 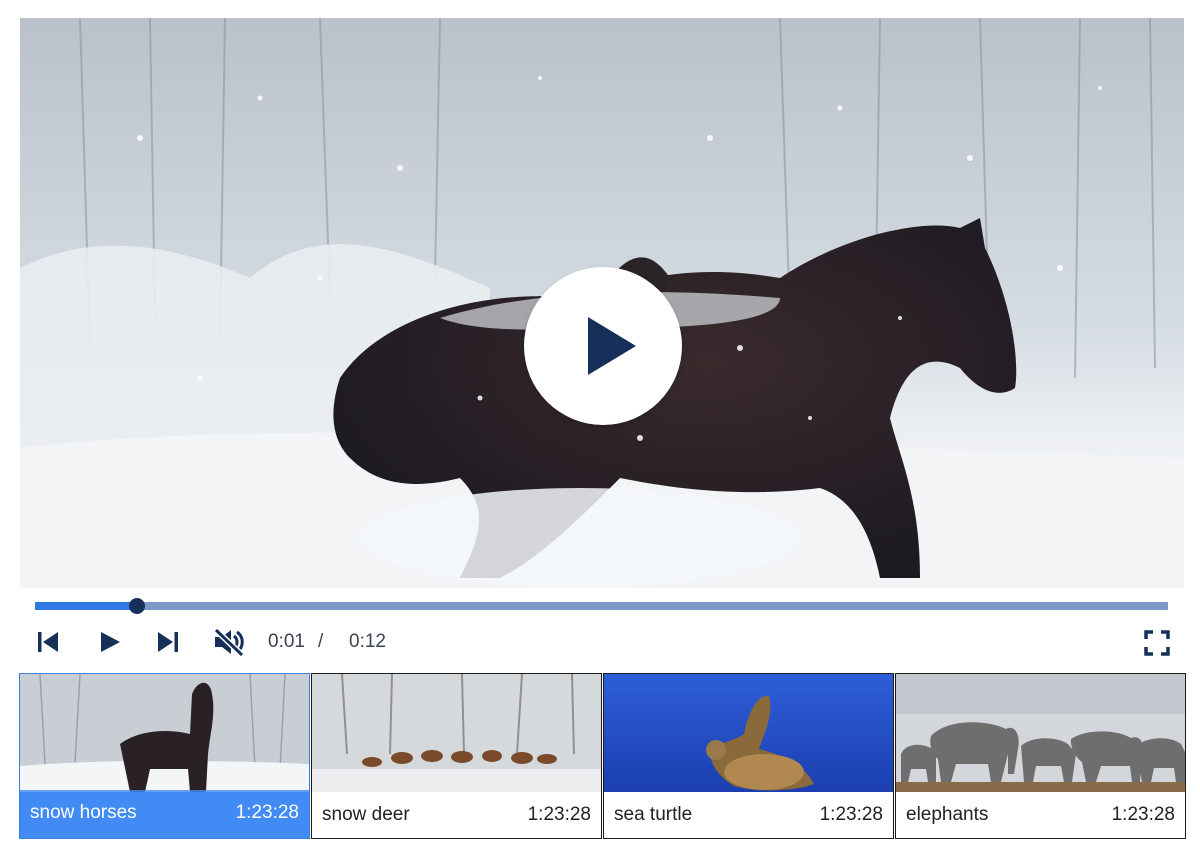 What do you see at coordinates (86, 606) in the screenshot?
I see `progress-fill` at bounding box center [86, 606].